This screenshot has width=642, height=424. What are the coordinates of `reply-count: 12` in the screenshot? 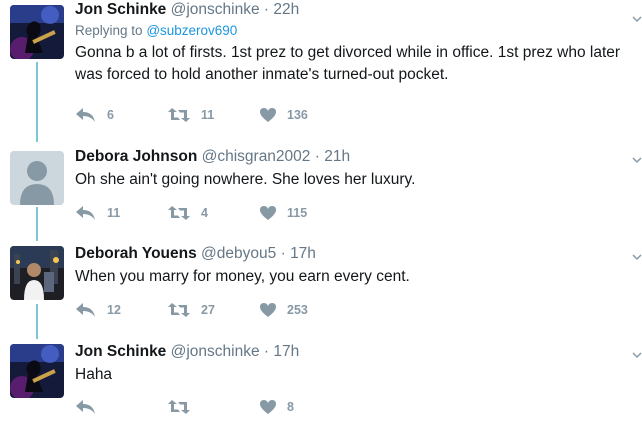 It's located at (114, 310).